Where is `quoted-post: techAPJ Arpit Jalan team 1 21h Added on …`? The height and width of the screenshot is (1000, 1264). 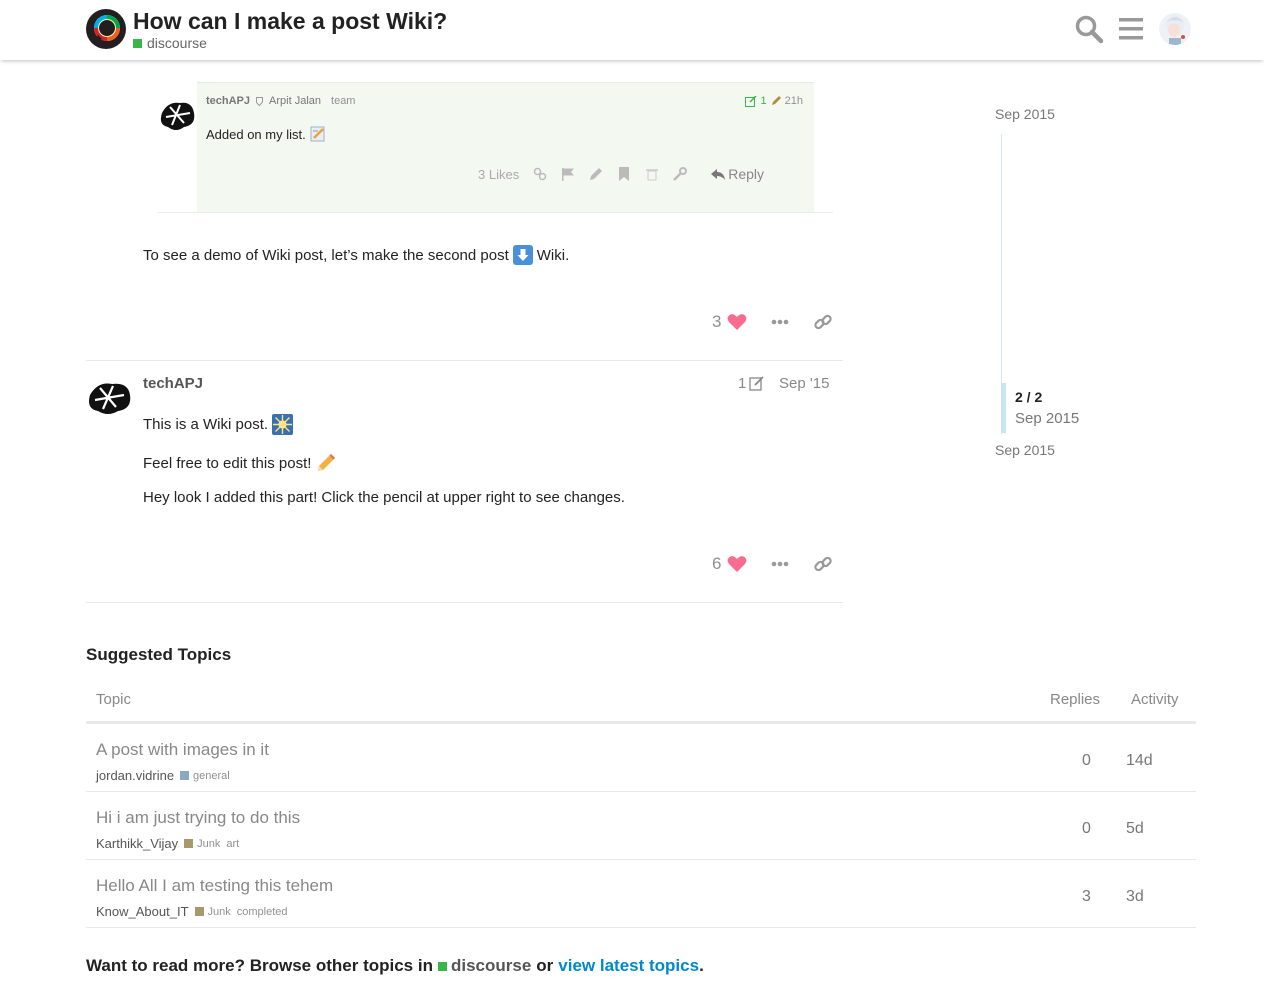
quoted-post: techAPJ Arpit Jalan team 1 21h Added on … is located at coordinates (495, 147).